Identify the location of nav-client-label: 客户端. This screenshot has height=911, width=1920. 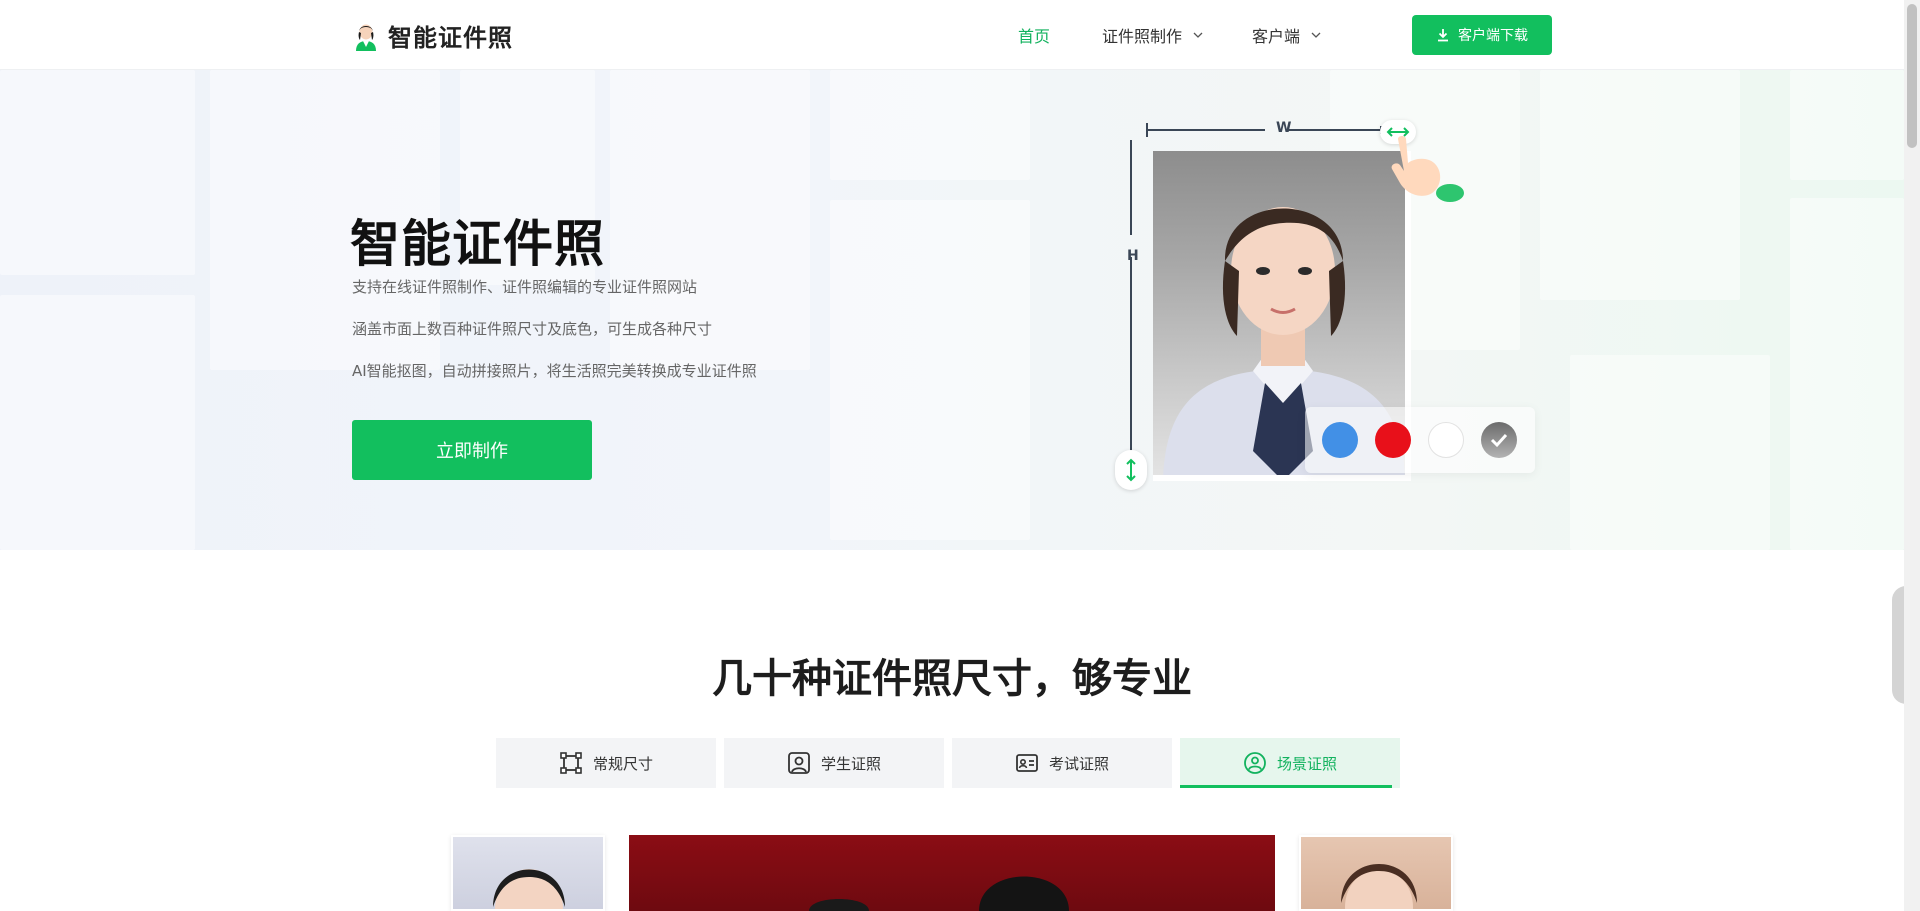
(1276, 36).